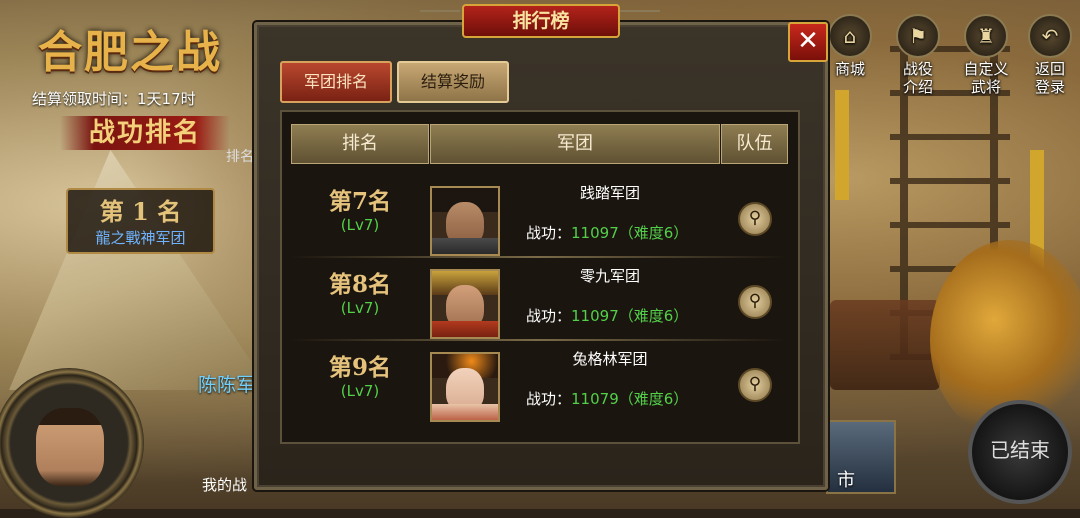  I want to click on title-ornament-right, so click(640, 19).